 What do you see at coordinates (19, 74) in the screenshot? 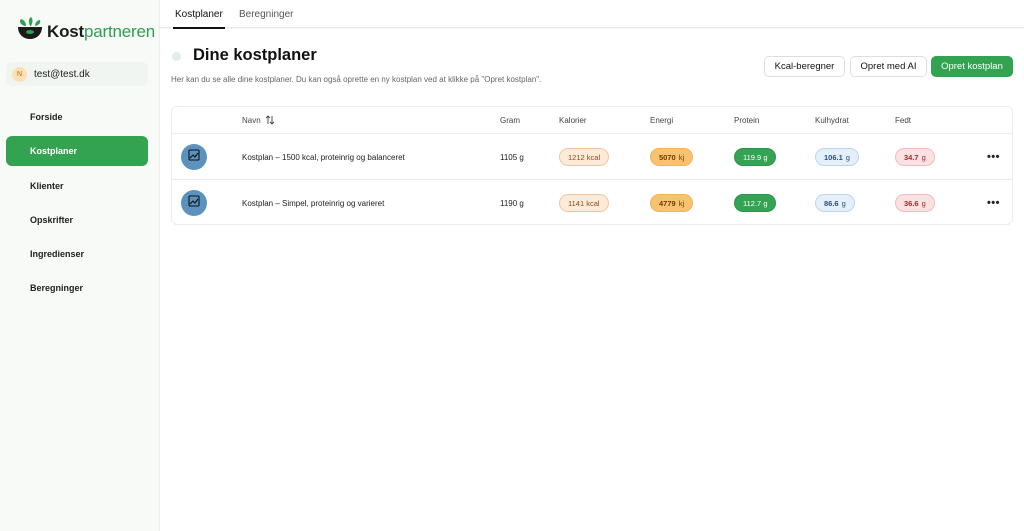
I see `avatar: N` at bounding box center [19, 74].